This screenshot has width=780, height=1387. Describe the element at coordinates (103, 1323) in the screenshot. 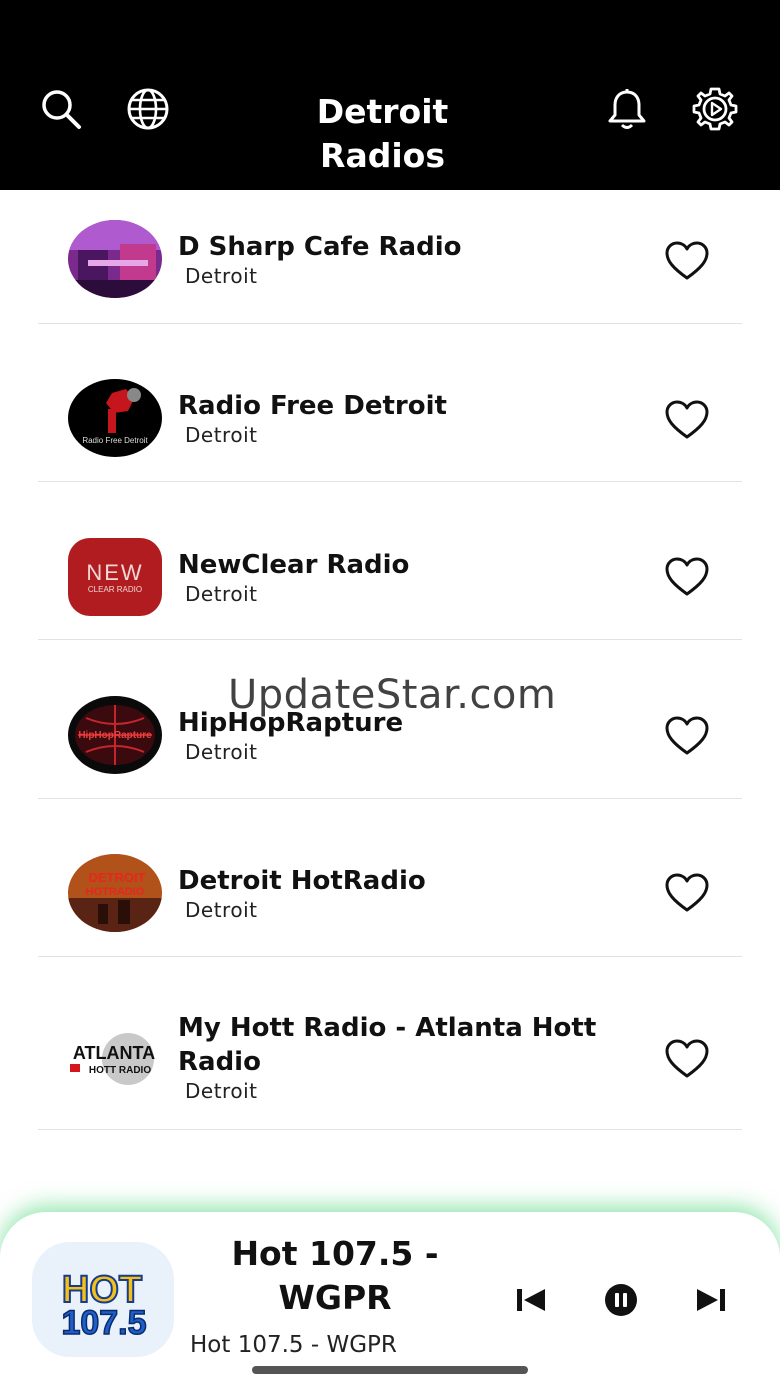

I see `svg-text: 107.5` at that location.